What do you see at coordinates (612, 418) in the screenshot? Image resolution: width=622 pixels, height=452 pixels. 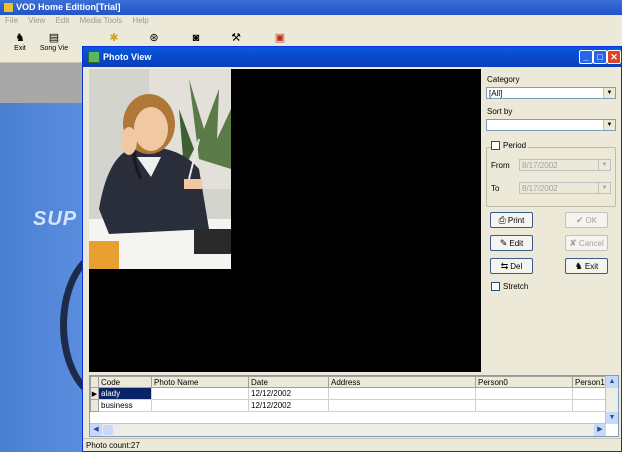 I see `scroll-down-icon: ▼` at bounding box center [612, 418].